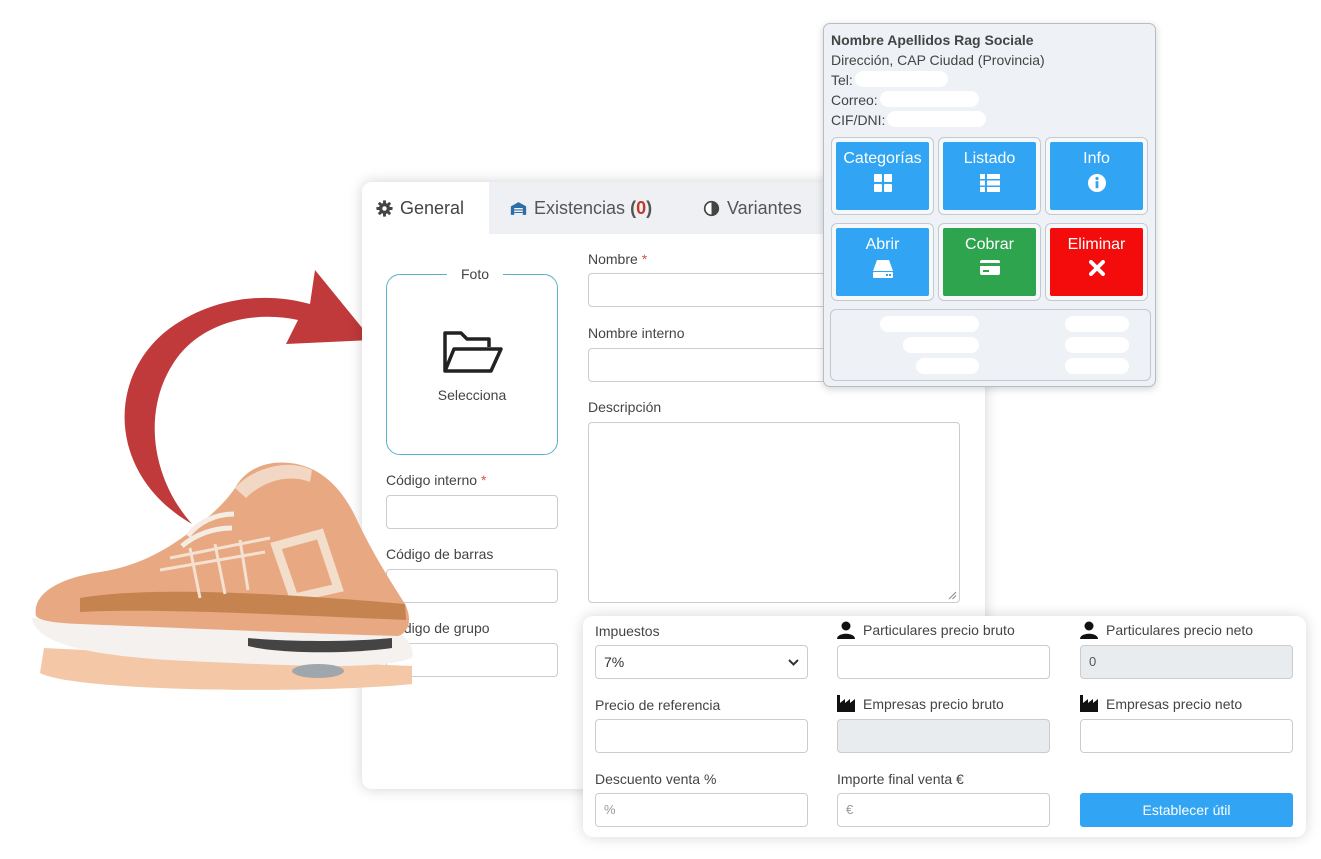 Image resolution: width=1321 pixels, height=859 pixels. Describe the element at coordinates (473, 352) in the screenshot. I see `folder-open-icon` at that location.